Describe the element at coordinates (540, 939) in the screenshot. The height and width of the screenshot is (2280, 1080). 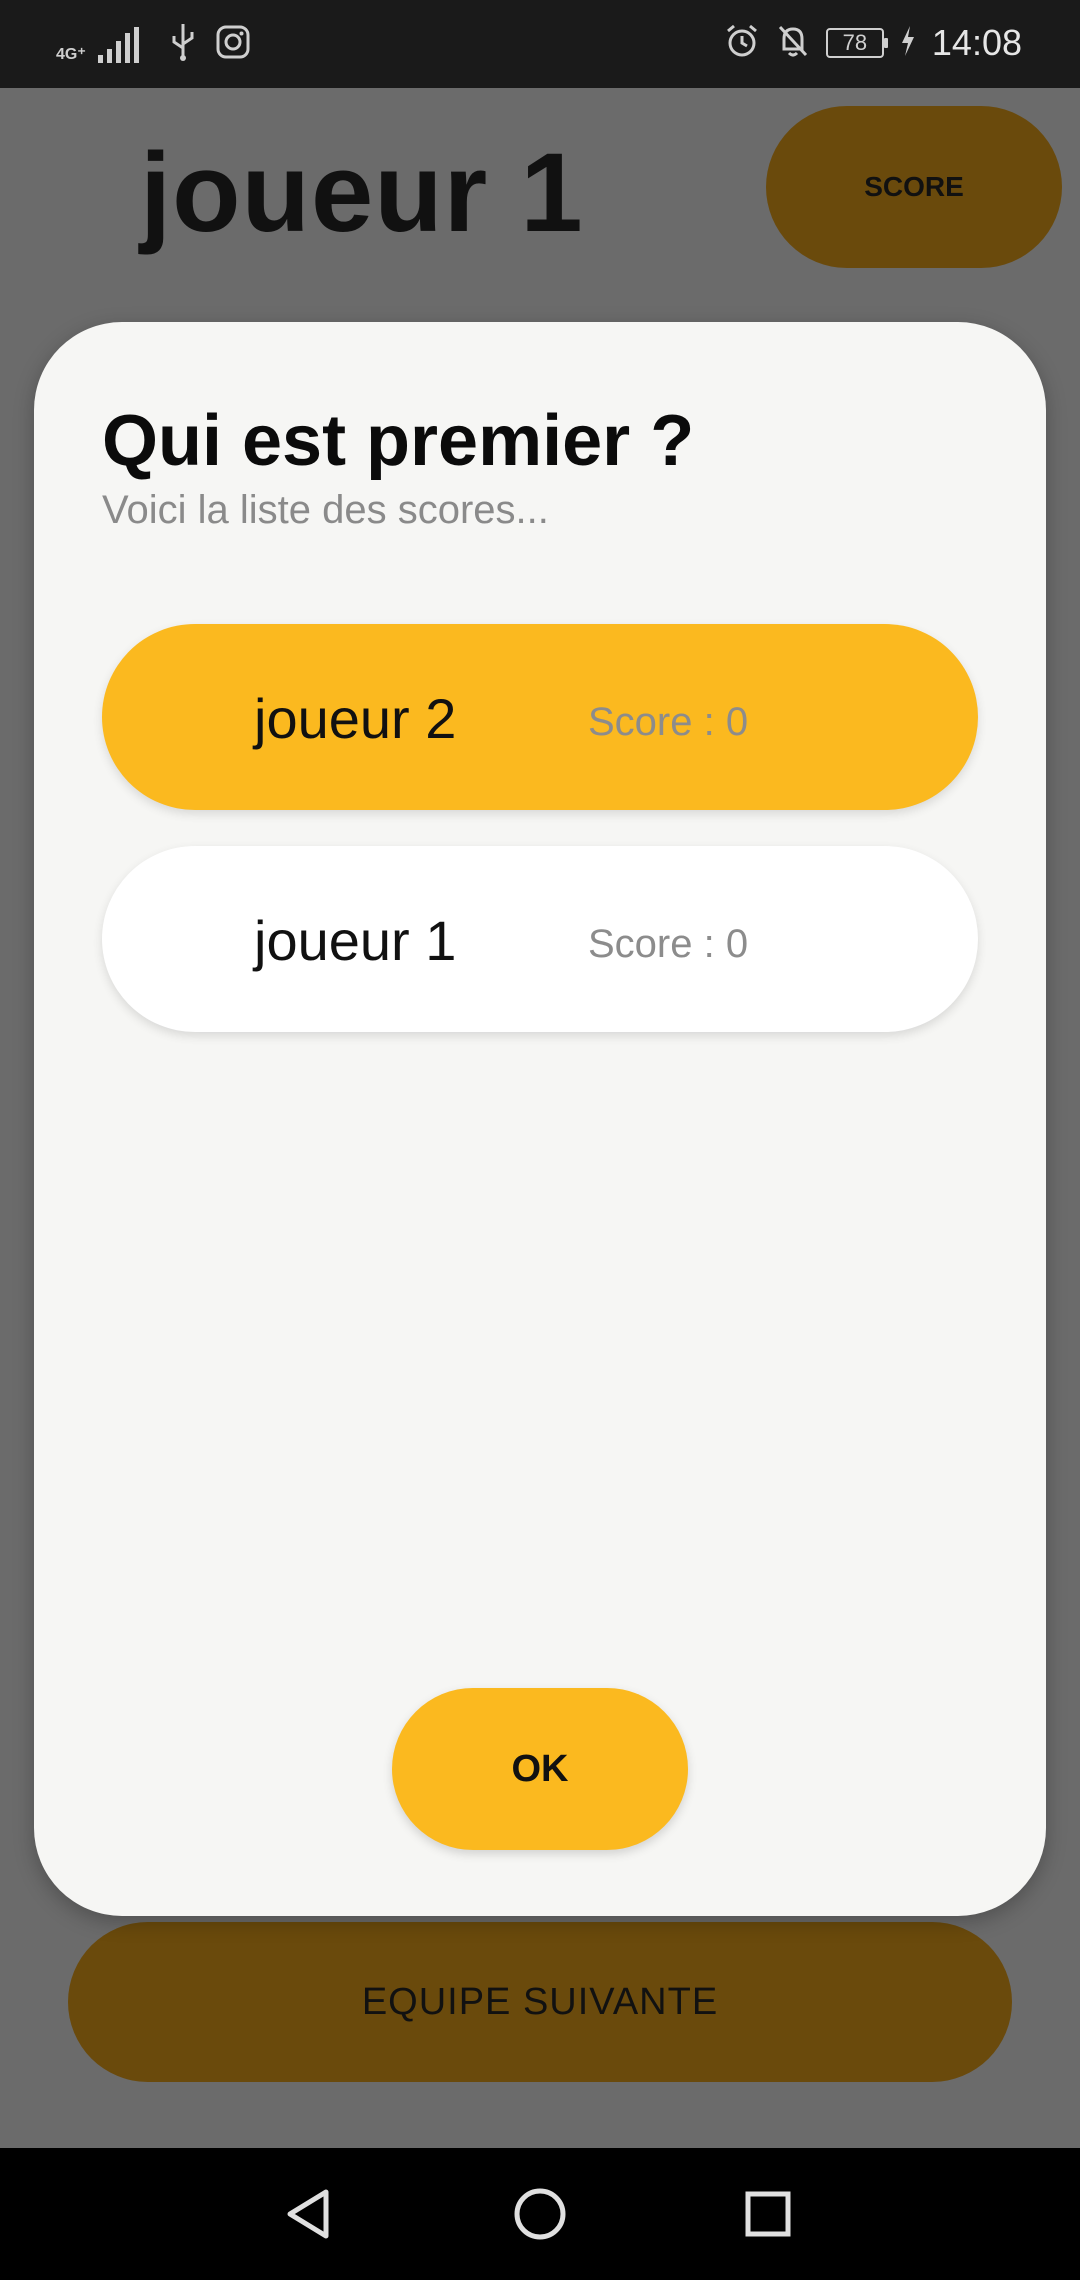
I see `score-row-second: joueur 1 Score : 0` at that location.